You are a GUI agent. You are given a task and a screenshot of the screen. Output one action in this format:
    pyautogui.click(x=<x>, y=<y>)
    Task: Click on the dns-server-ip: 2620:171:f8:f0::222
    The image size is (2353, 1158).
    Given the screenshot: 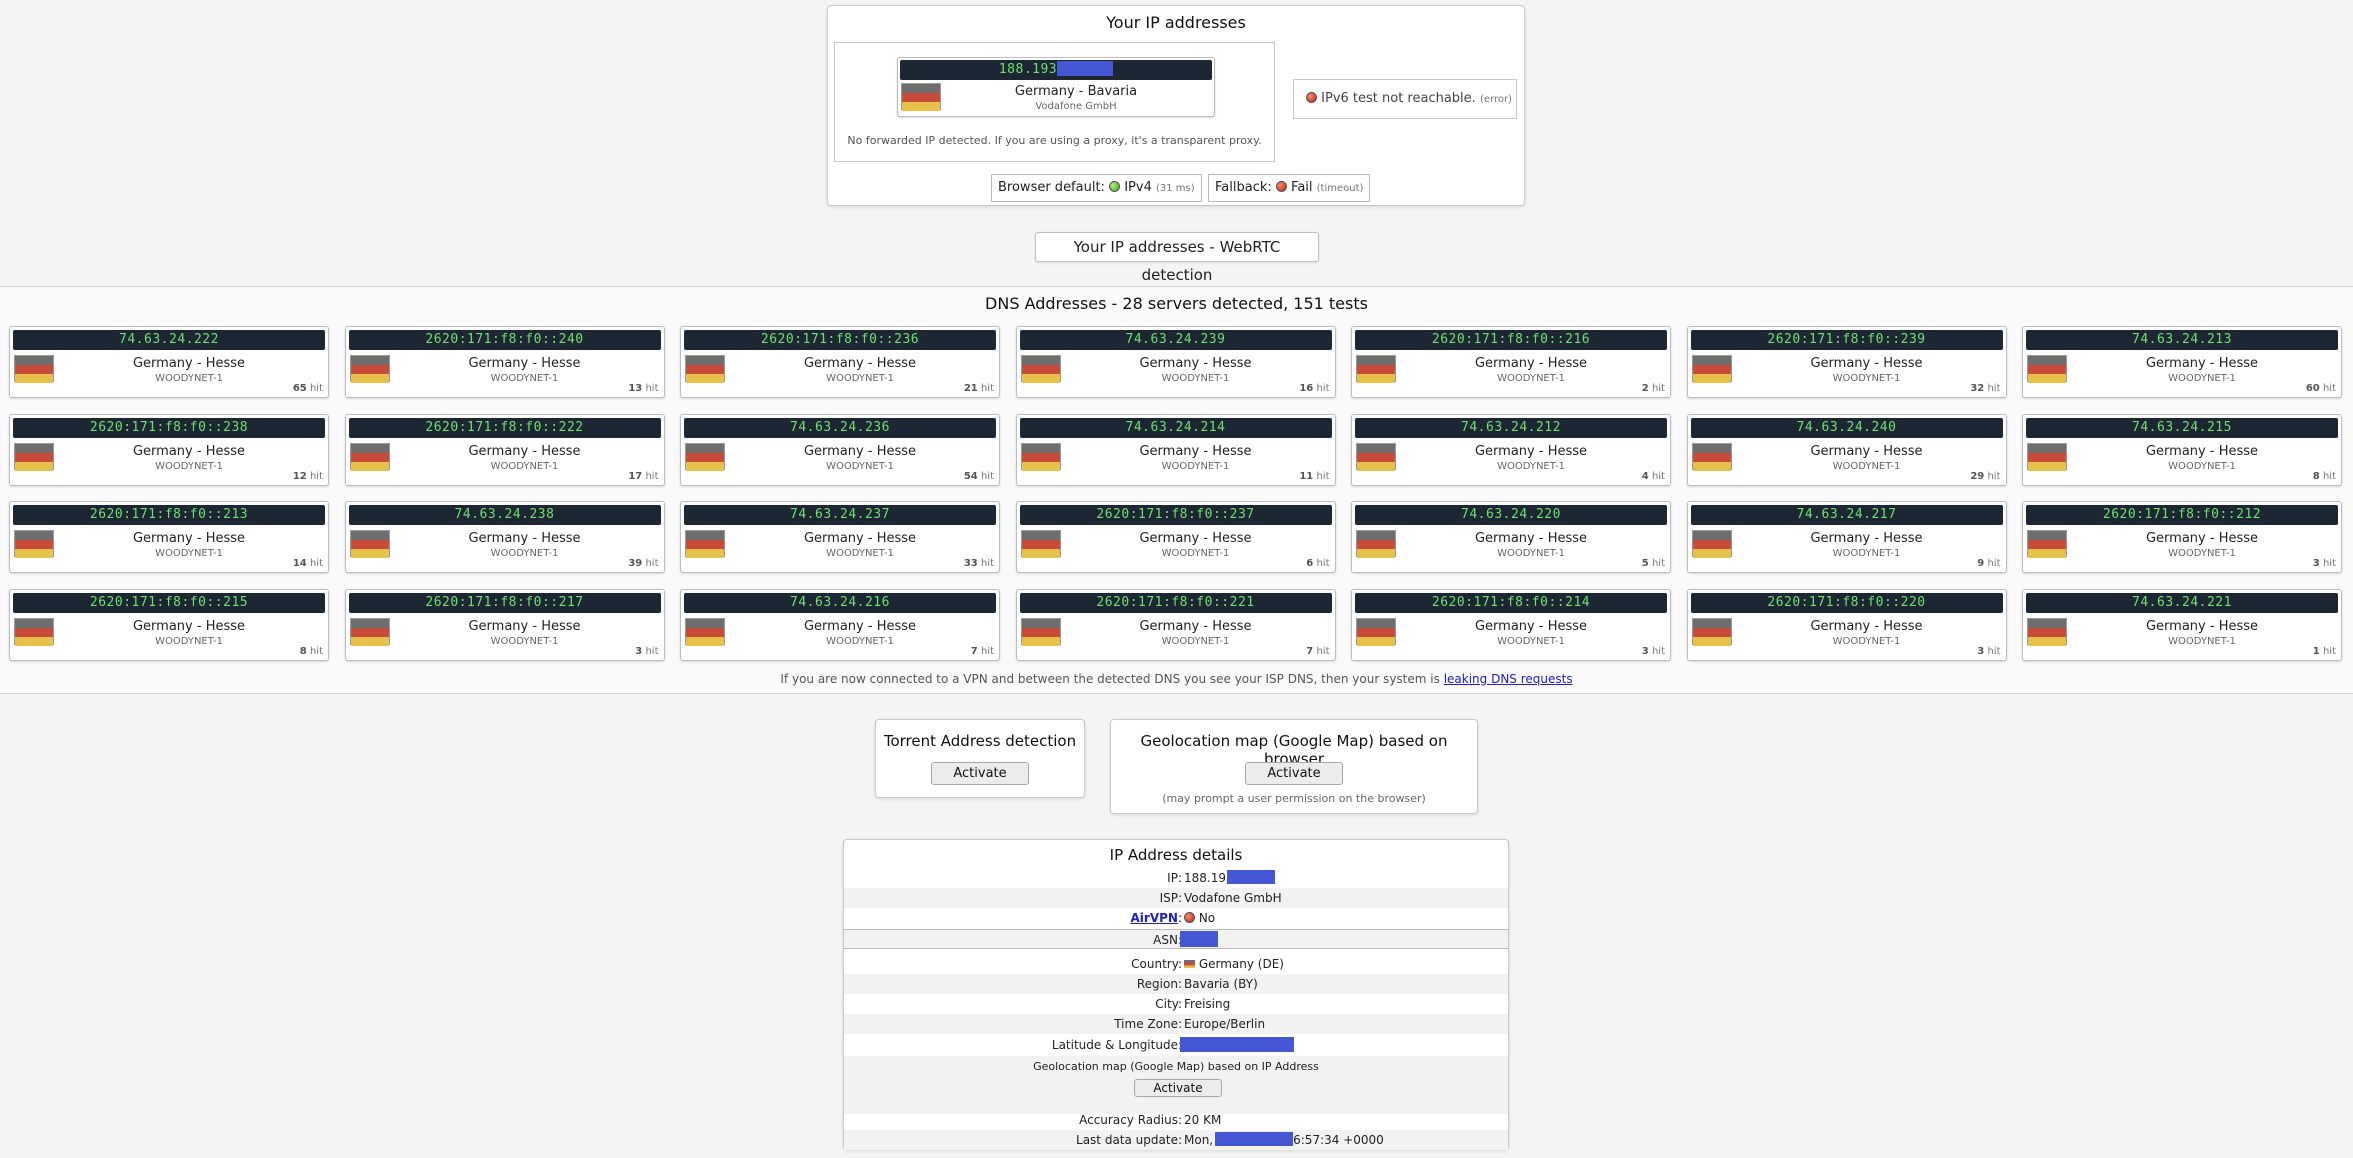 What is the action you would take?
    pyautogui.click(x=504, y=427)
    